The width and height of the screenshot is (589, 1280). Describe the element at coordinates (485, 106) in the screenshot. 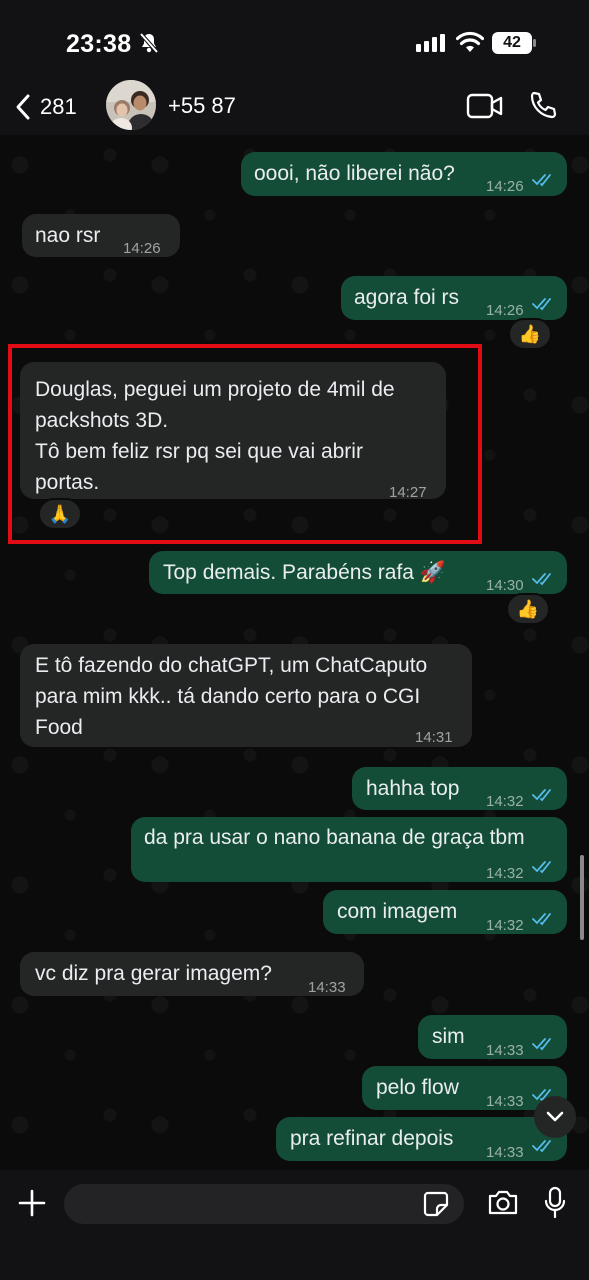

I see `video-call-icon` at that location.